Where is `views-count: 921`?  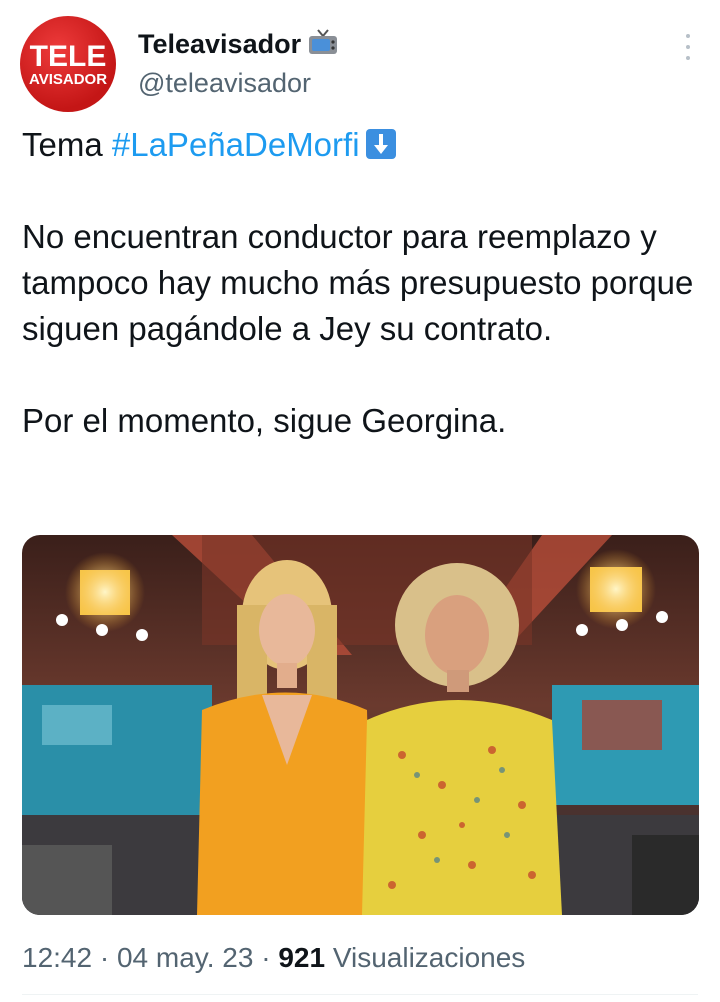
views-count: 921 is located at coordinates (302, 957).